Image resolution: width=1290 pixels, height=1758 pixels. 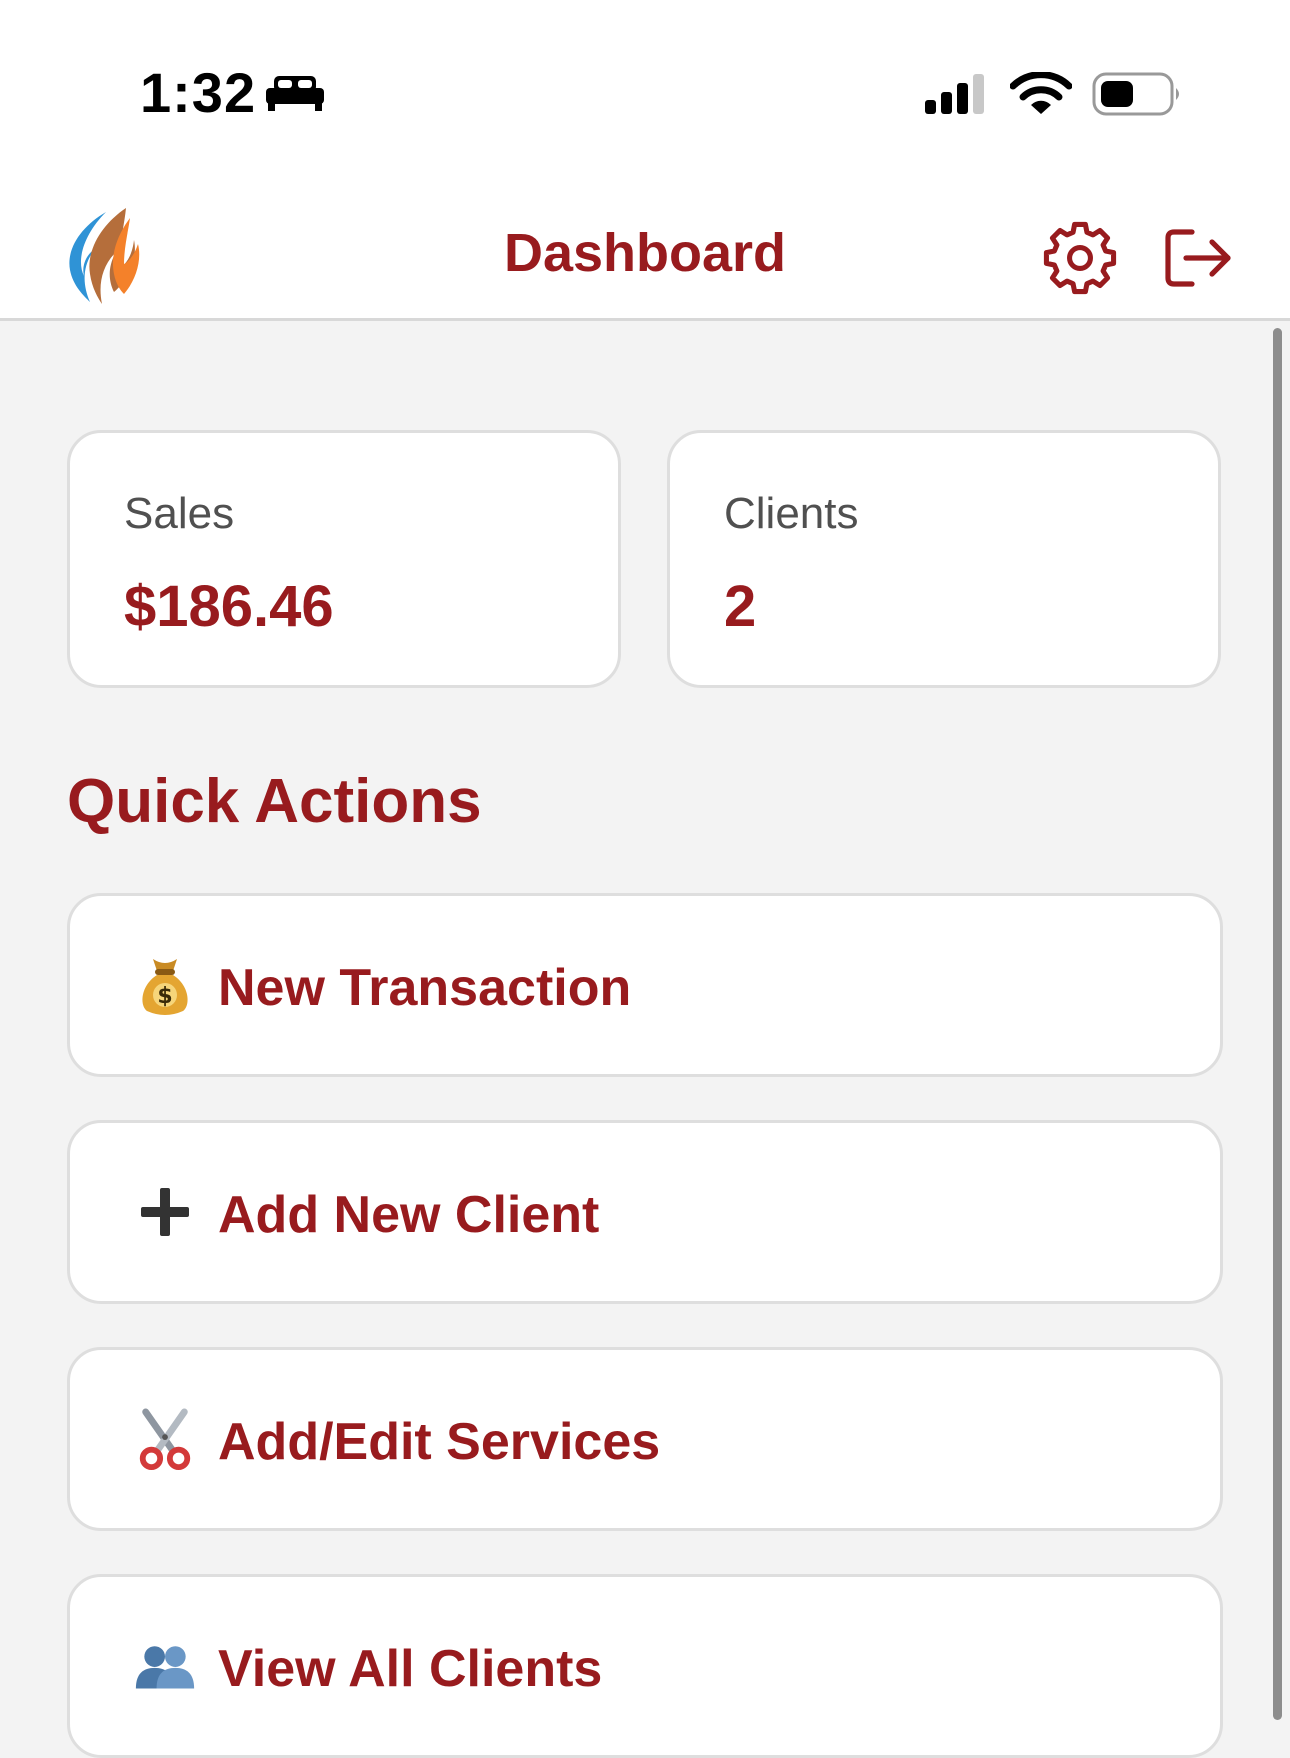 What do you see at coordinates (425, 988) in the screenshot?
I see `new-transaction-label: New Transaction` at bounding box center [425, 988].